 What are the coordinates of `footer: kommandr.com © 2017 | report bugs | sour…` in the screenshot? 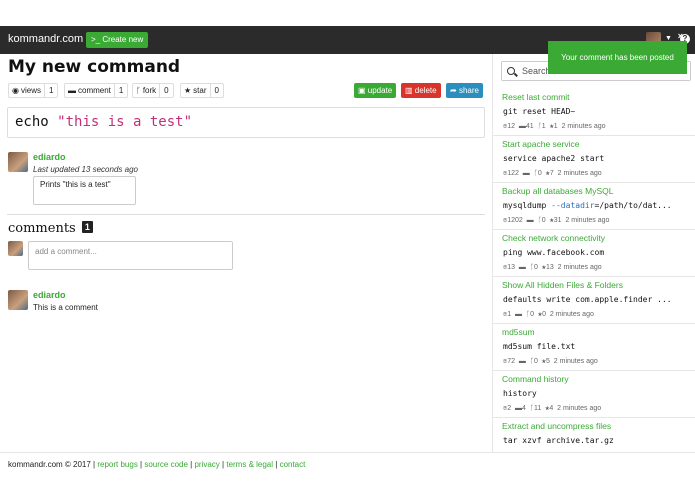 It's located at (347, 473).